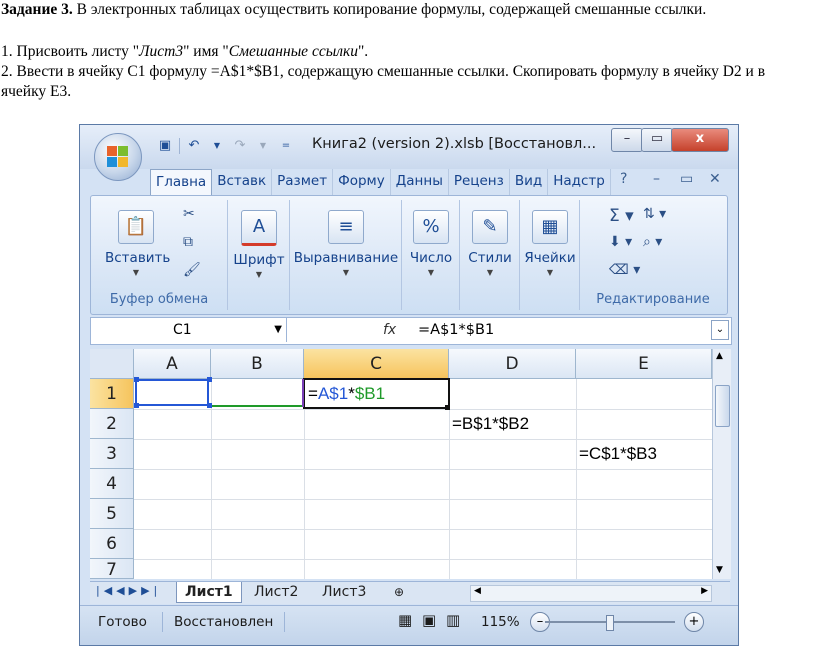 This screenshot has height=646, width=816. Describe the element at coordinates (259, 244) in the screenshot. I see `font-button: A Шрифт ▼` at that location.